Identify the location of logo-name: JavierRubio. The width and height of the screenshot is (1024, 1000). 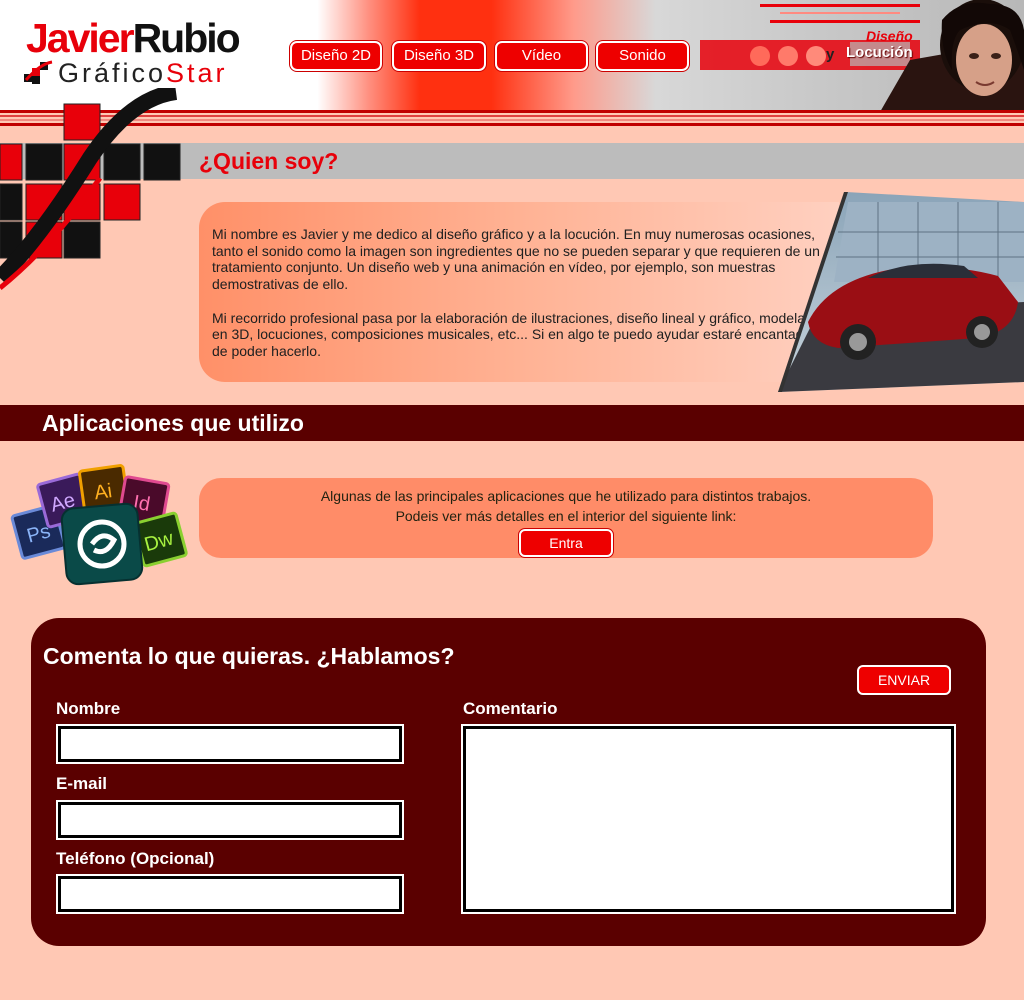
(133, 38).